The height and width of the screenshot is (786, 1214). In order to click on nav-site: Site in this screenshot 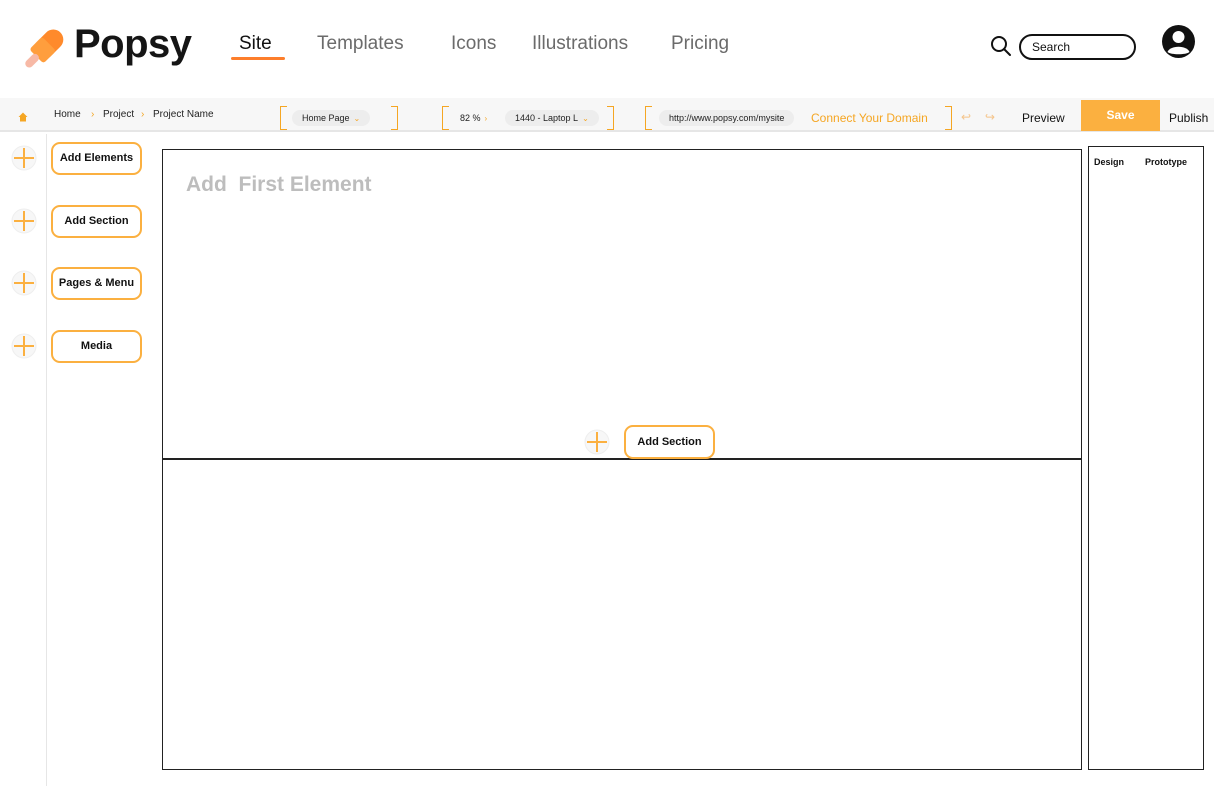, I will do `click(255, 44)`.